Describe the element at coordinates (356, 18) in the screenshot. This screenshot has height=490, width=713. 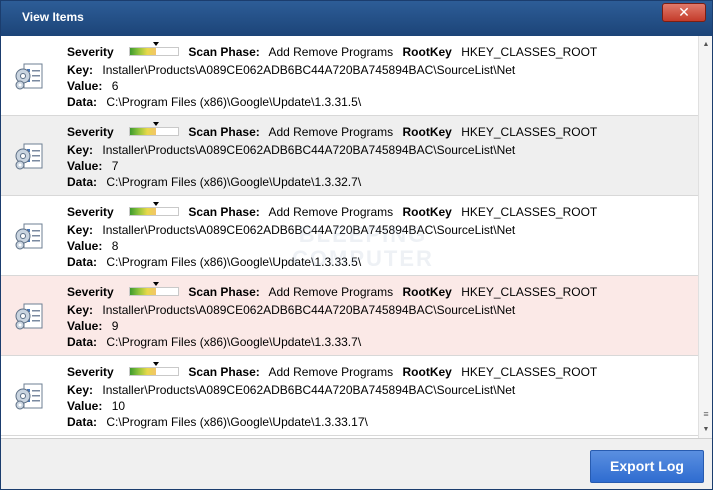
I see `title-bar: View Items ✕` at that location.